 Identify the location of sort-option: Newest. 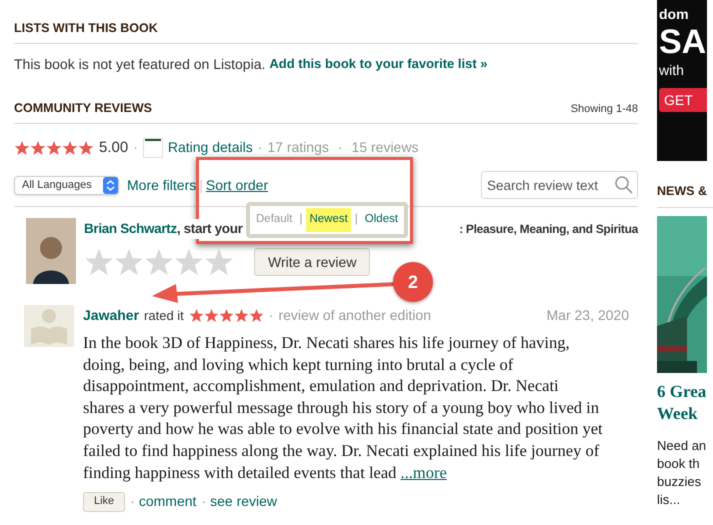
(328, 220).